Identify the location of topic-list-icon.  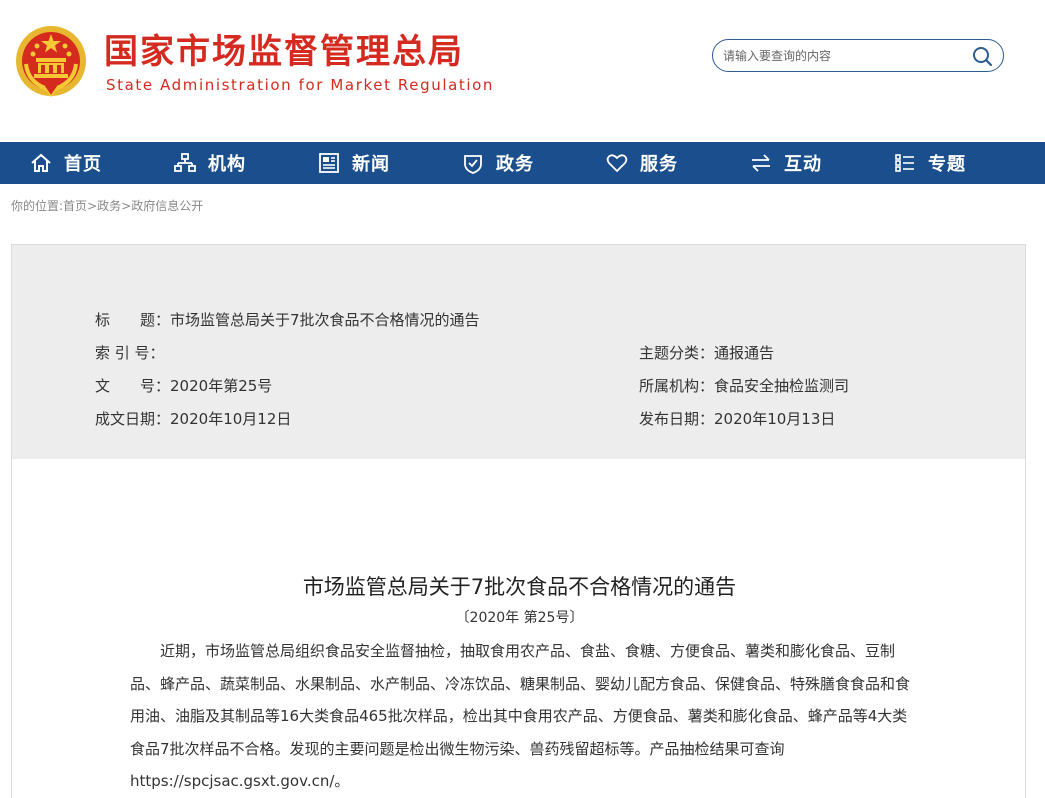
(904, 163).